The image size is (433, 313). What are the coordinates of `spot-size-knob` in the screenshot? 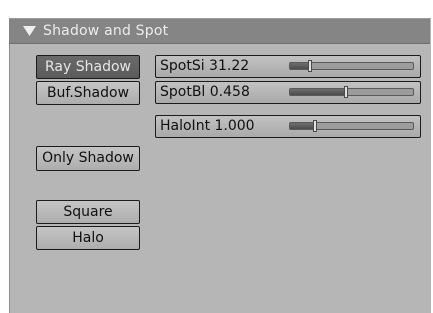 It's located at (309, 66).